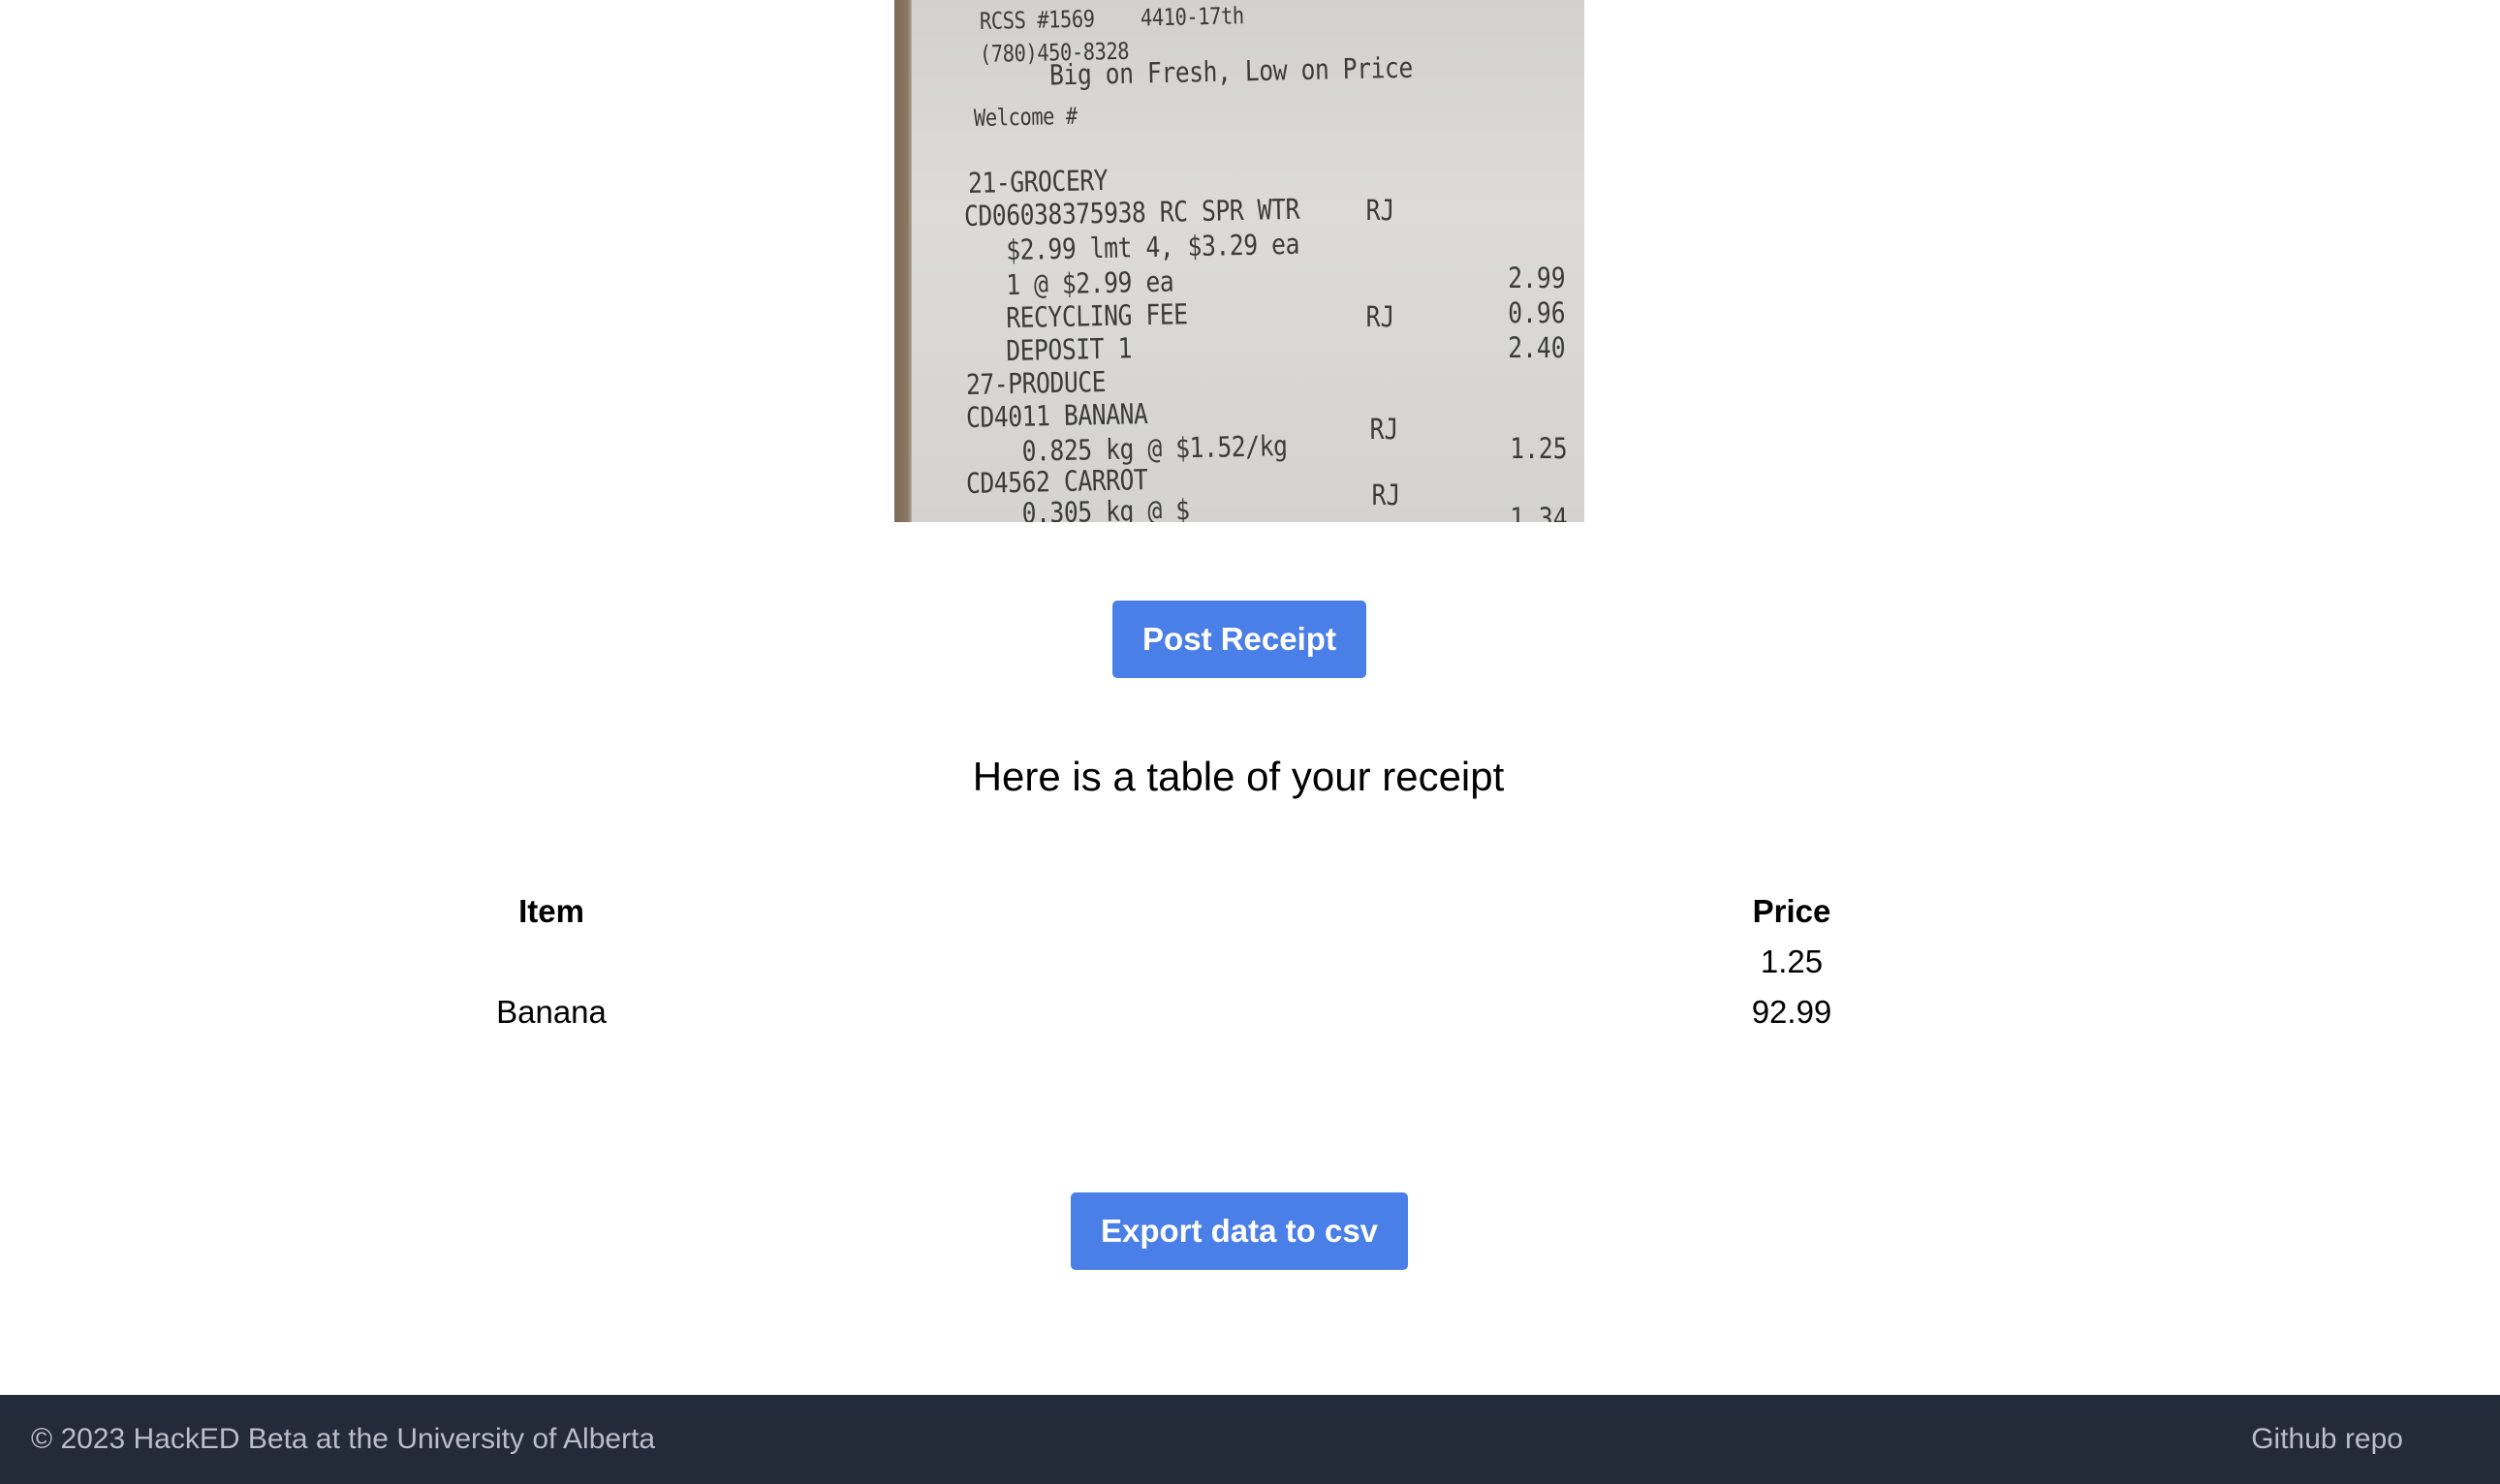  What do you see at coordinates (1537, 278) in the screenshot?
I see `receipt-amount: 2.99` at bounding box center [1537, 278].